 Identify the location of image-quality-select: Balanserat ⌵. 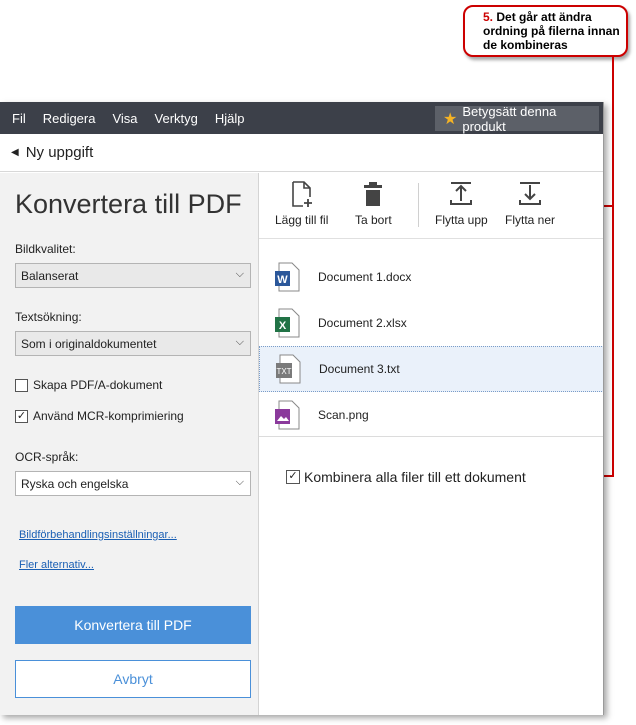
(133, 275).